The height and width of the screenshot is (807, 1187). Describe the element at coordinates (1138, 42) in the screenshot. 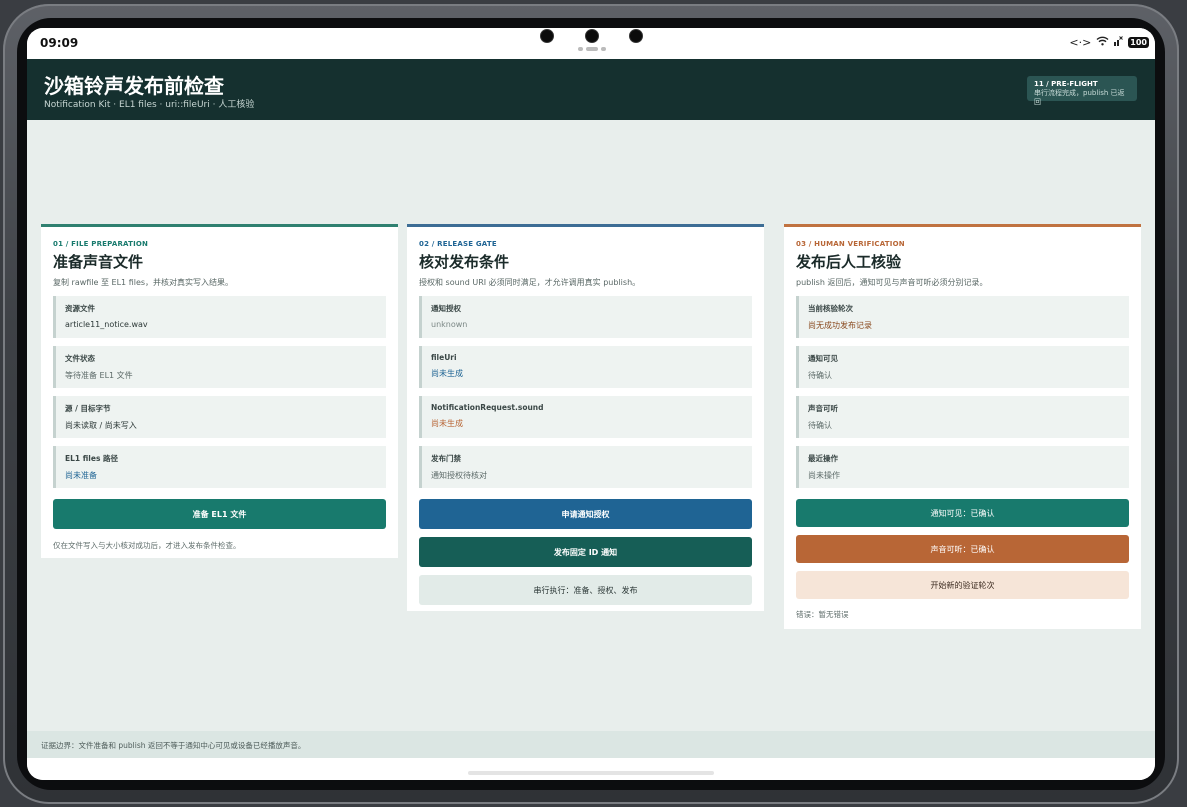

I see `battery-icon: 100` at that location.